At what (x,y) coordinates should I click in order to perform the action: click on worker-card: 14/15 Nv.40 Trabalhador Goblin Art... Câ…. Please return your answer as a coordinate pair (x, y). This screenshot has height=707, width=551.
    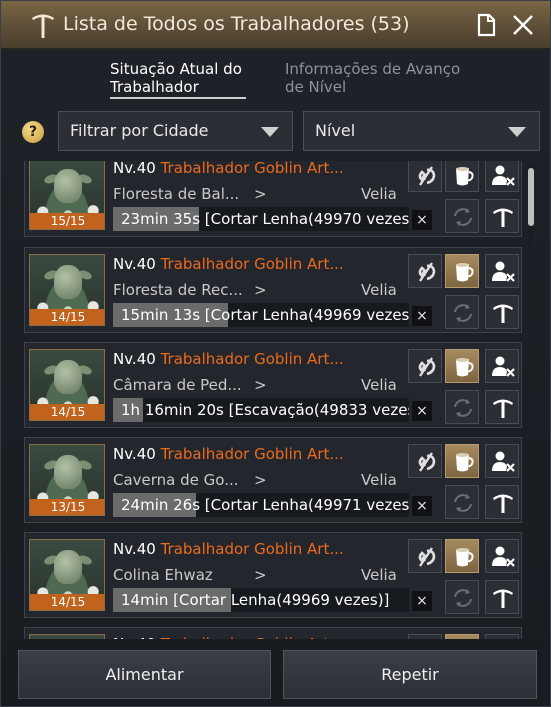
    Looking at the image, I should click on (273, 385).